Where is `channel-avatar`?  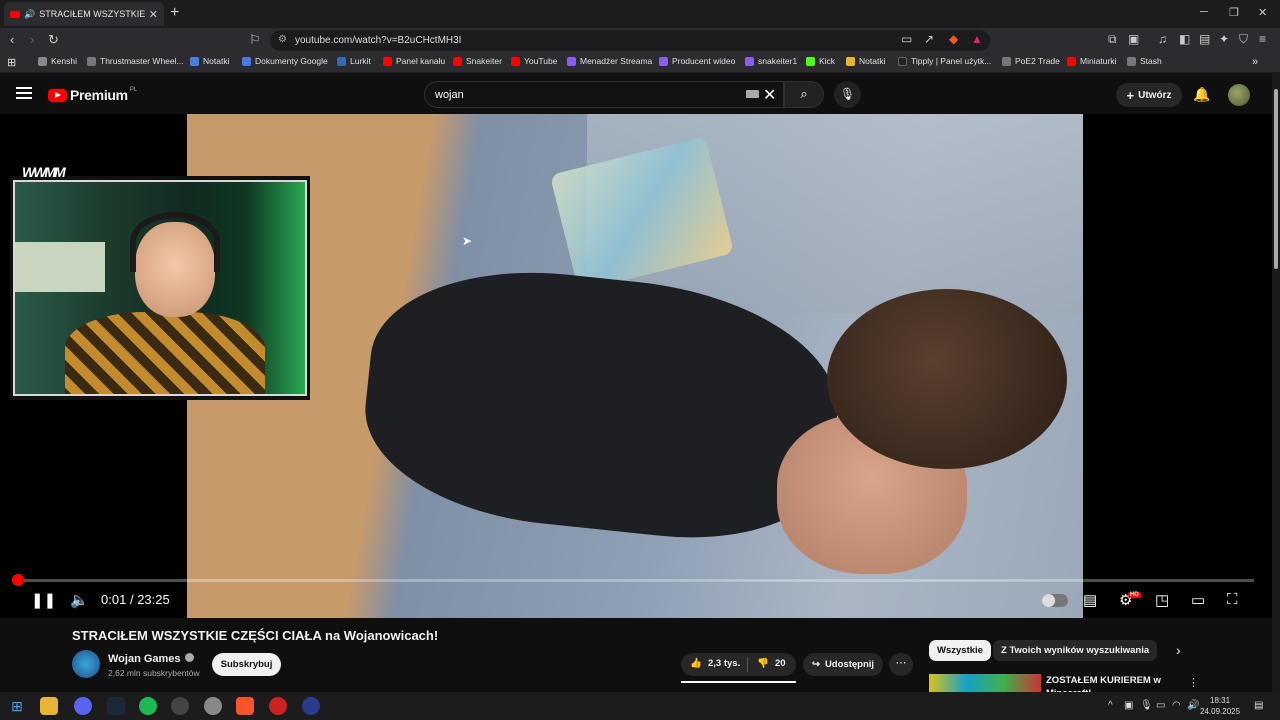 channel-avatar is located at coordinates (86, 664).